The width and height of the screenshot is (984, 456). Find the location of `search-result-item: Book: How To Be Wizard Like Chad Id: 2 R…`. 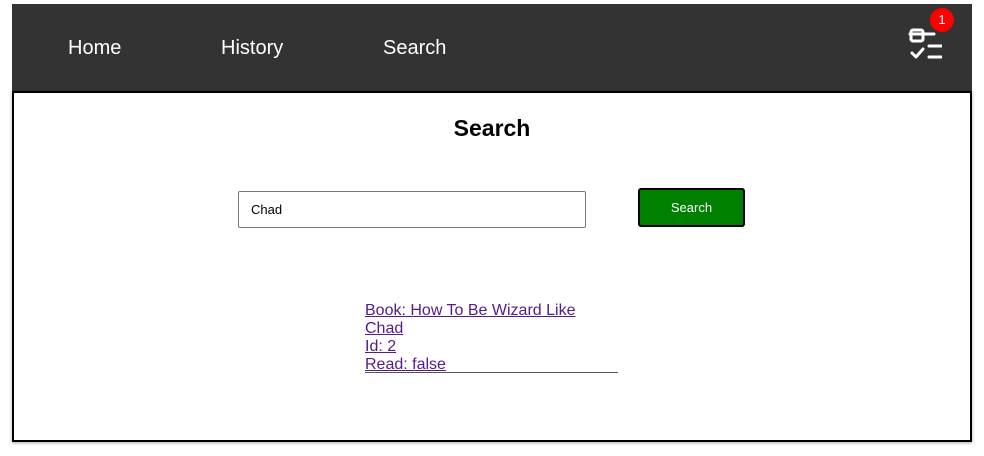

search-result-item: Book: How To Be Wizard Like Chad Id: 2 R… is located at coordinates (491, 337).